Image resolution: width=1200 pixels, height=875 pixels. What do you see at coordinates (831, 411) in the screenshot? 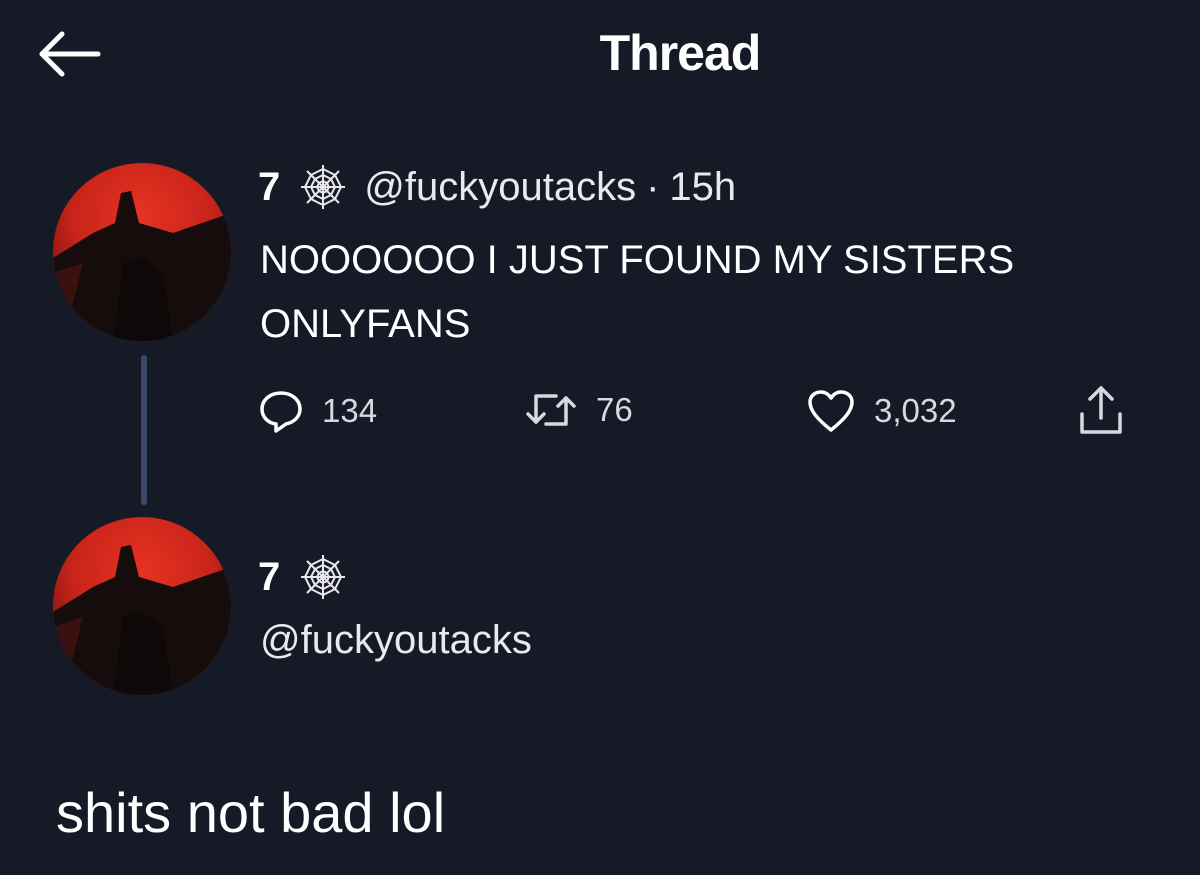
I see `heart-icon` at bounding box center [831, 411].